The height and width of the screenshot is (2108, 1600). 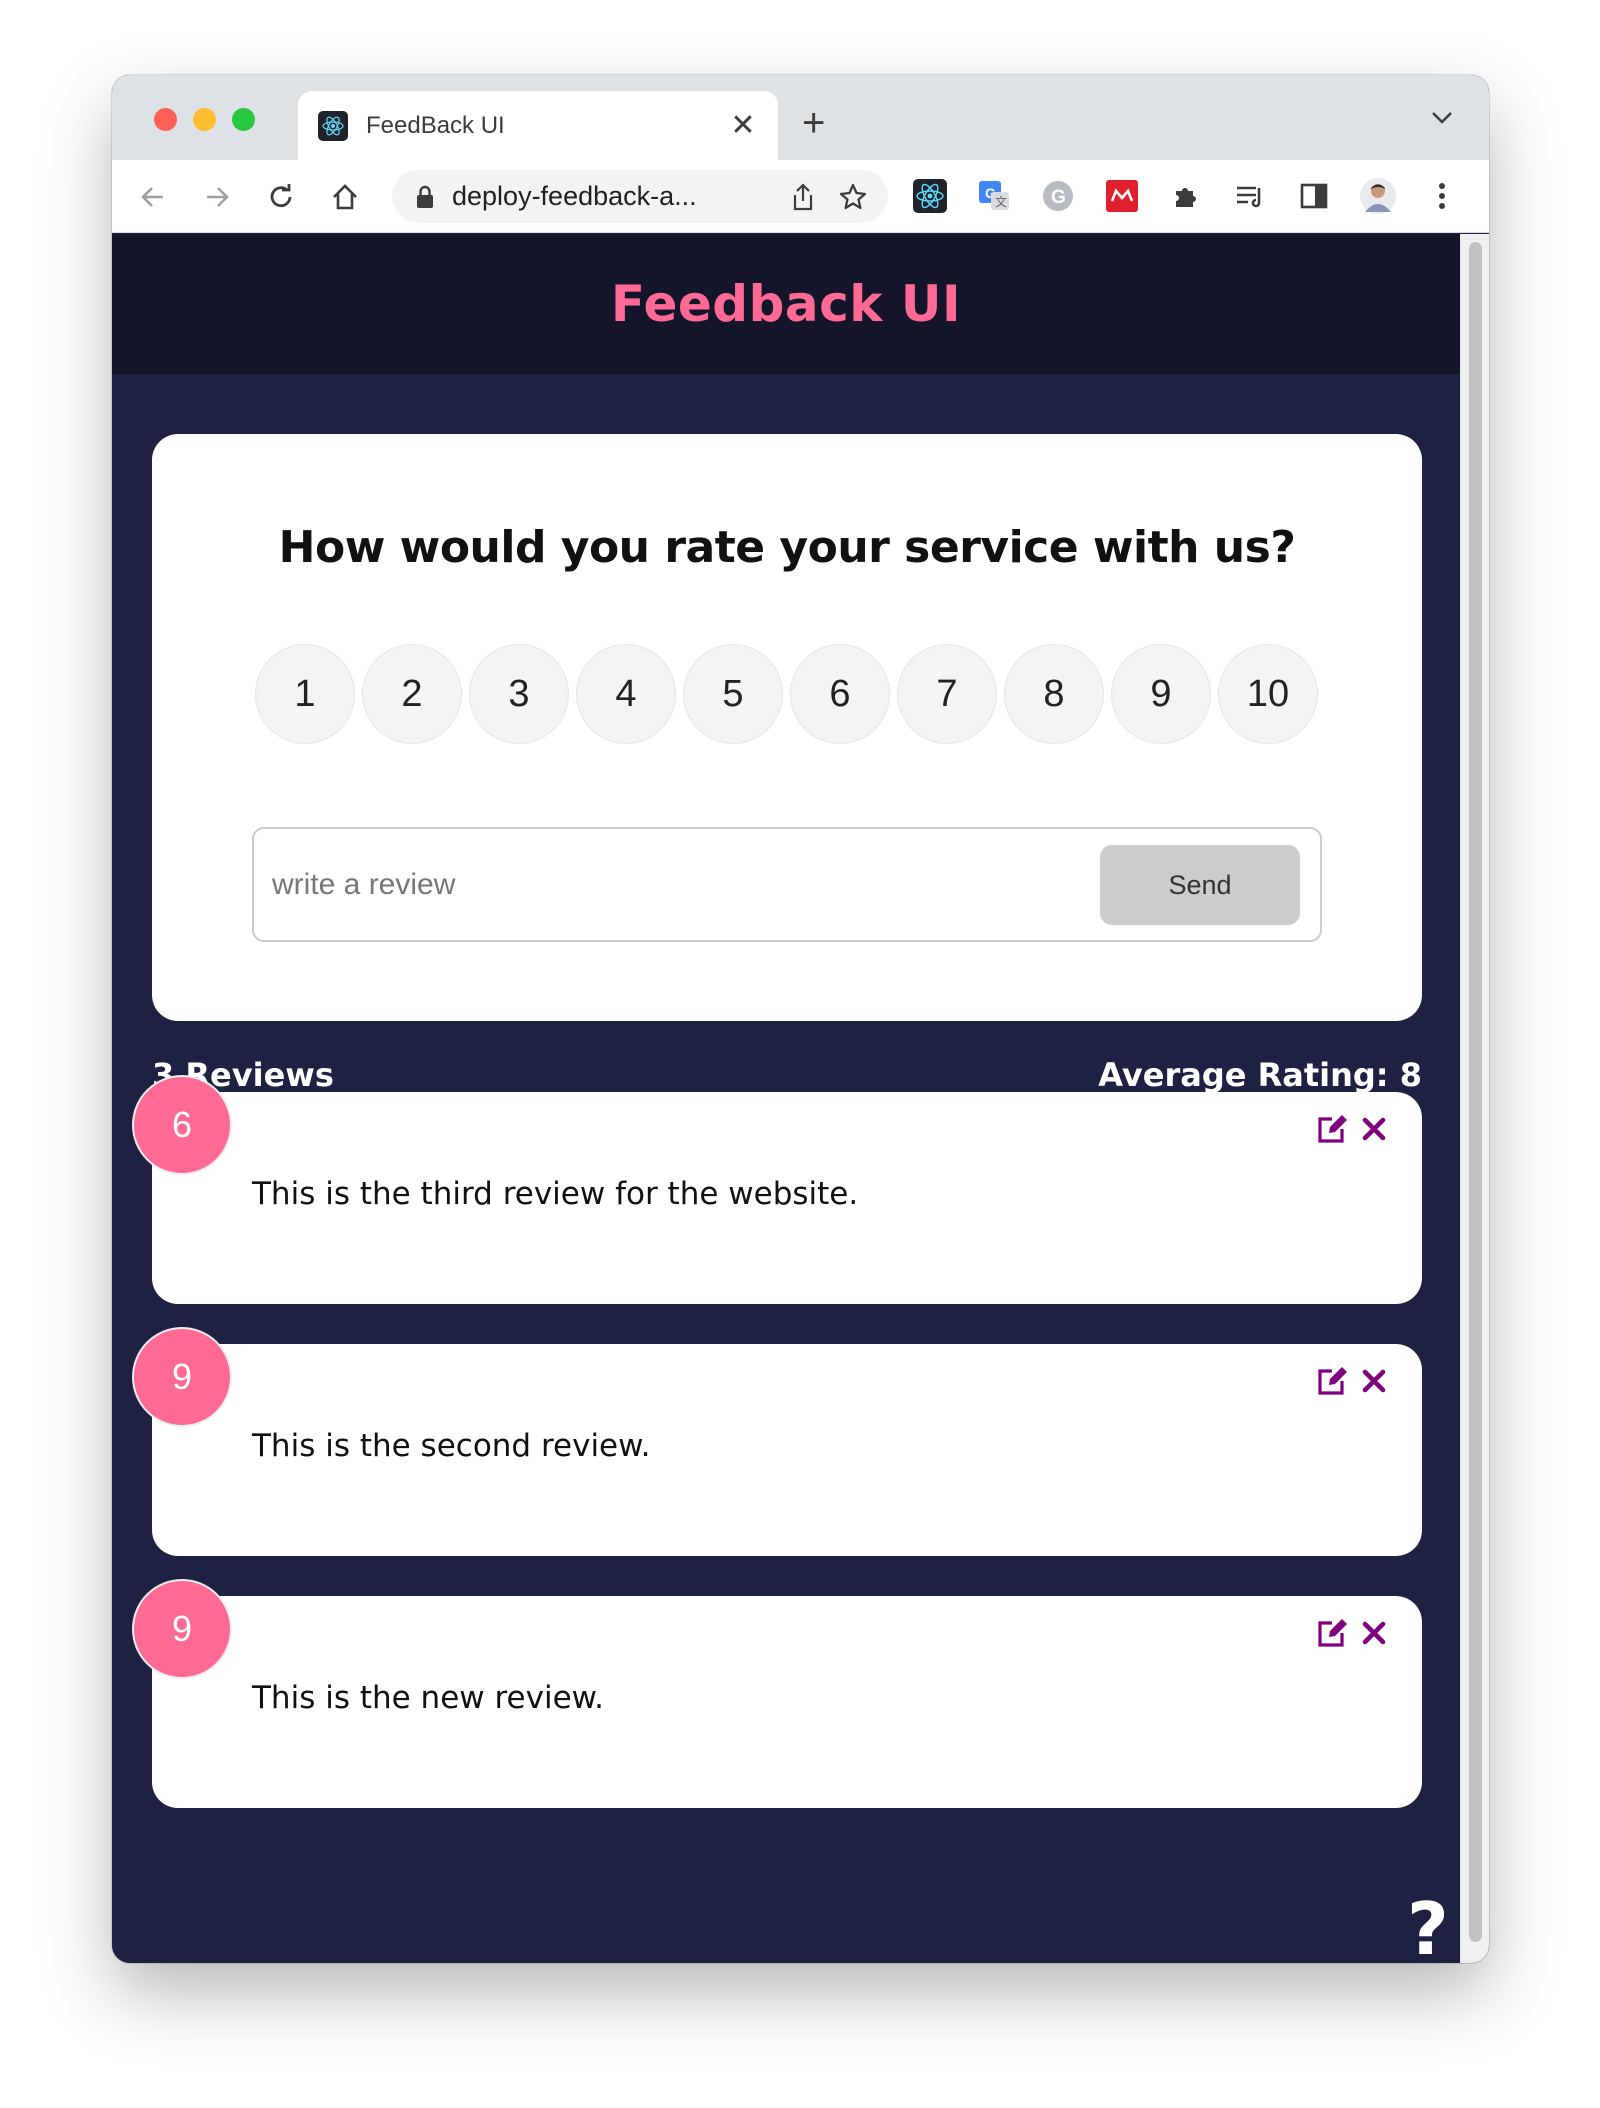 I want to click on extensions-puzzle-icon, so click(x=1186, y=196).